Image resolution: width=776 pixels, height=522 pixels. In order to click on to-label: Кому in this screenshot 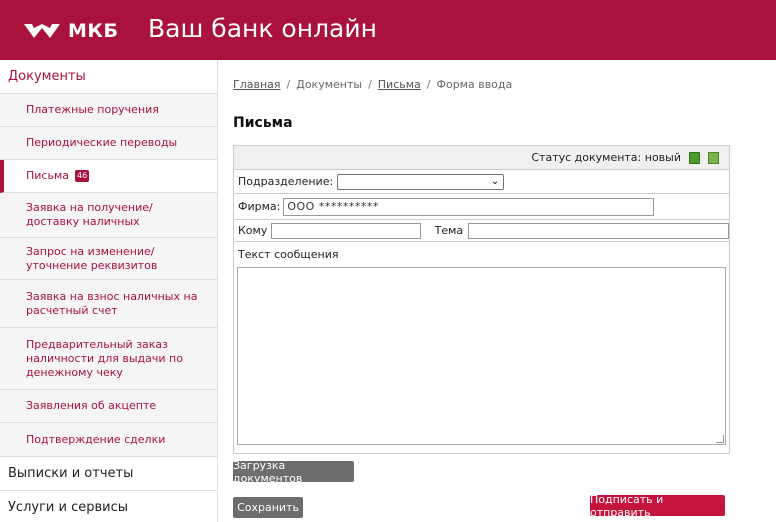, I will do `click(253, 230)`.